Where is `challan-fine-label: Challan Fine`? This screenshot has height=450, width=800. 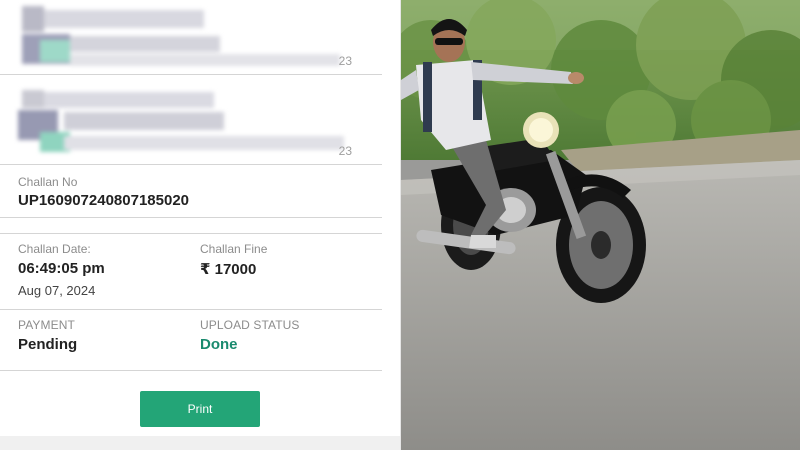 challan-fine-label: Challan Fine is located at coordinates (234, 249).